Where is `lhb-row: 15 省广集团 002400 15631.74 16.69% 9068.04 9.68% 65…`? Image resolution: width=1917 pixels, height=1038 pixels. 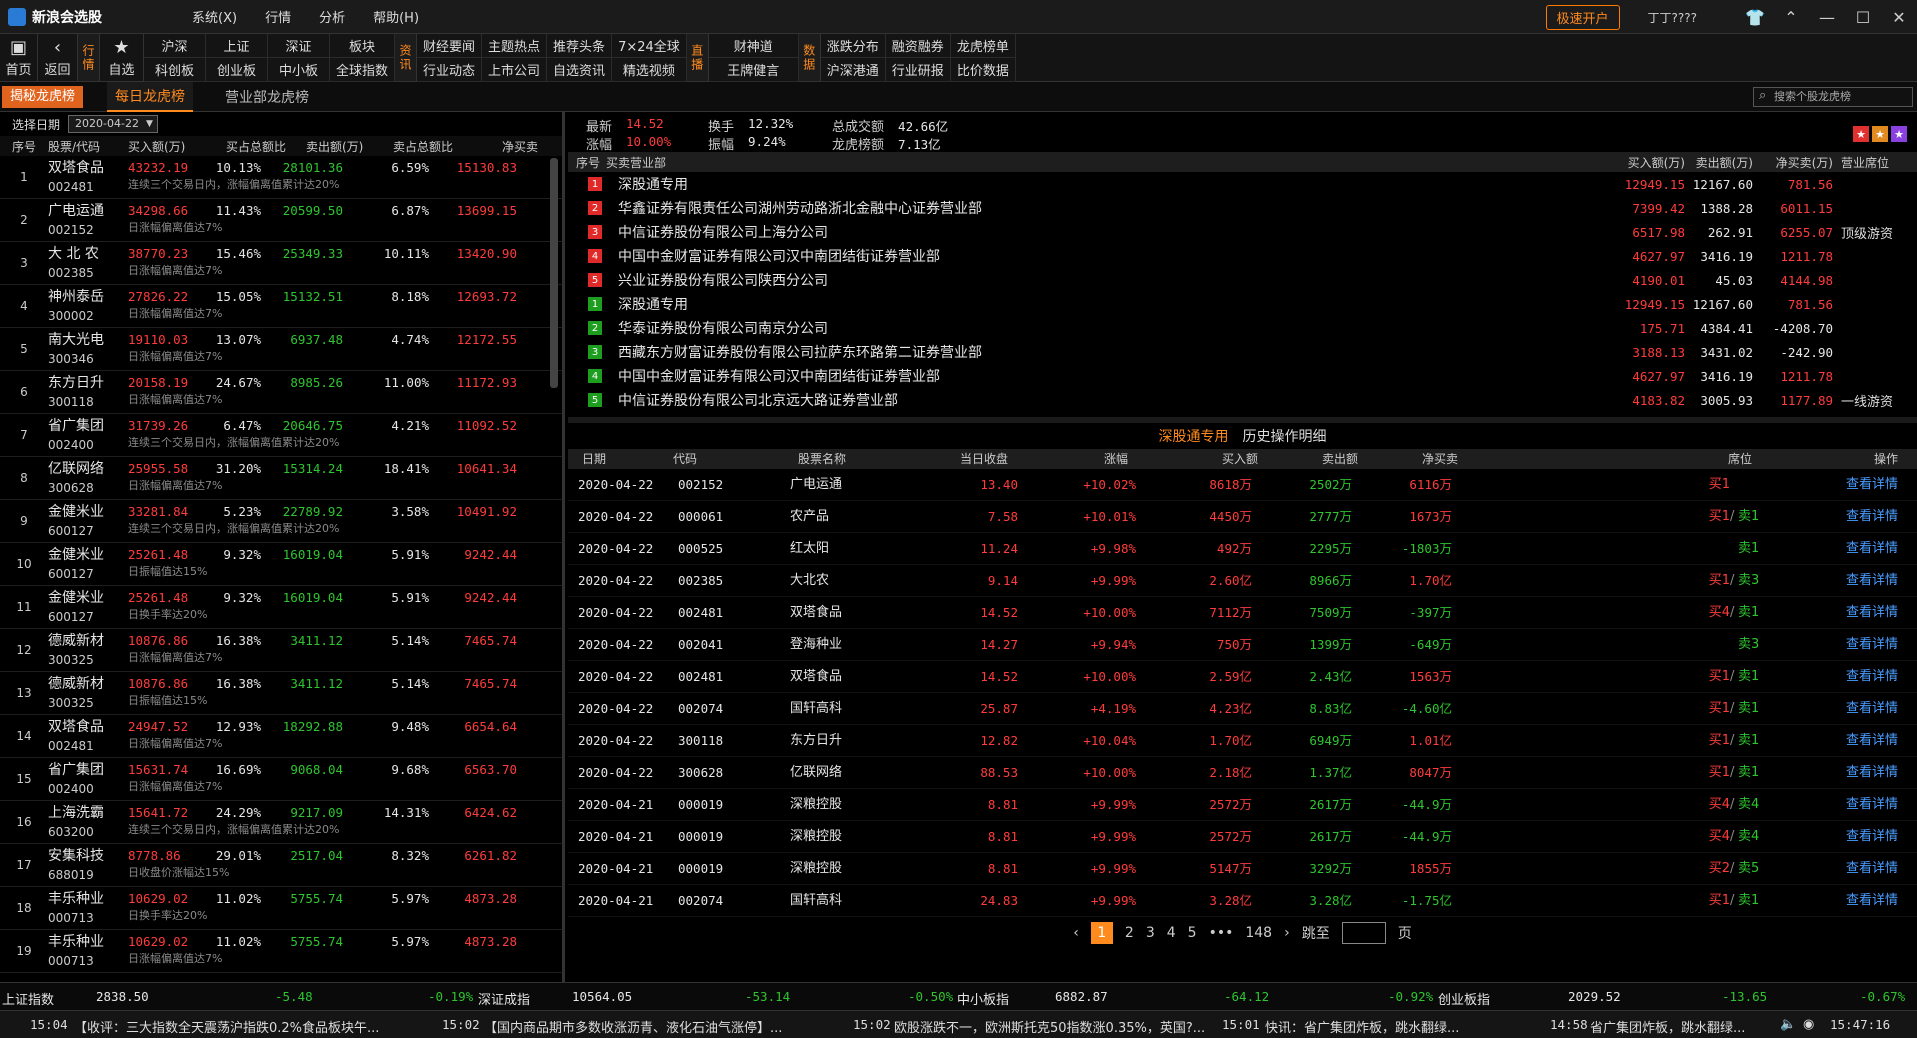 lhb-row: 15 省广集团 002400 15631.74 16.69% 9068.04 9.68% 65… is located at coordinates (281, 779).